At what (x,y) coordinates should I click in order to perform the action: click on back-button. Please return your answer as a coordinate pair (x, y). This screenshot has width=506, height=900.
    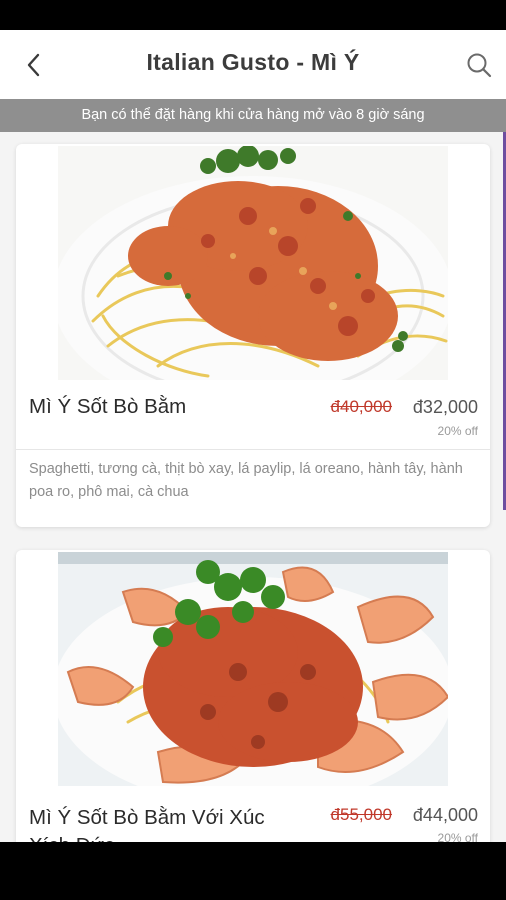
    Looking at the image, I should click on (34, 65).